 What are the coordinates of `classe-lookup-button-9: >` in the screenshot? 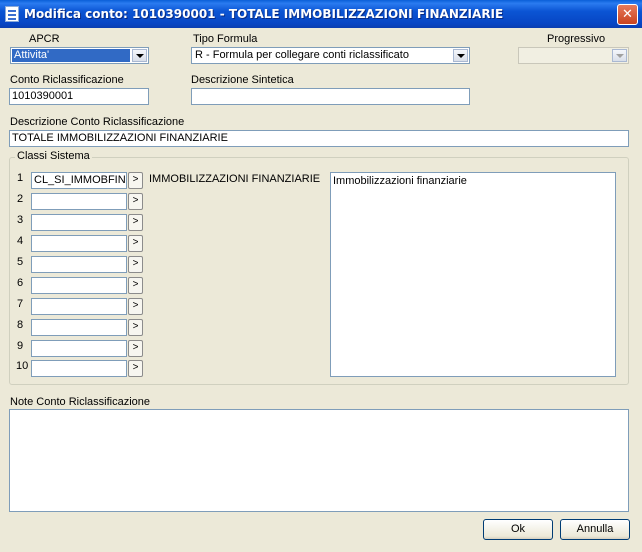 It's located at (135, 348).